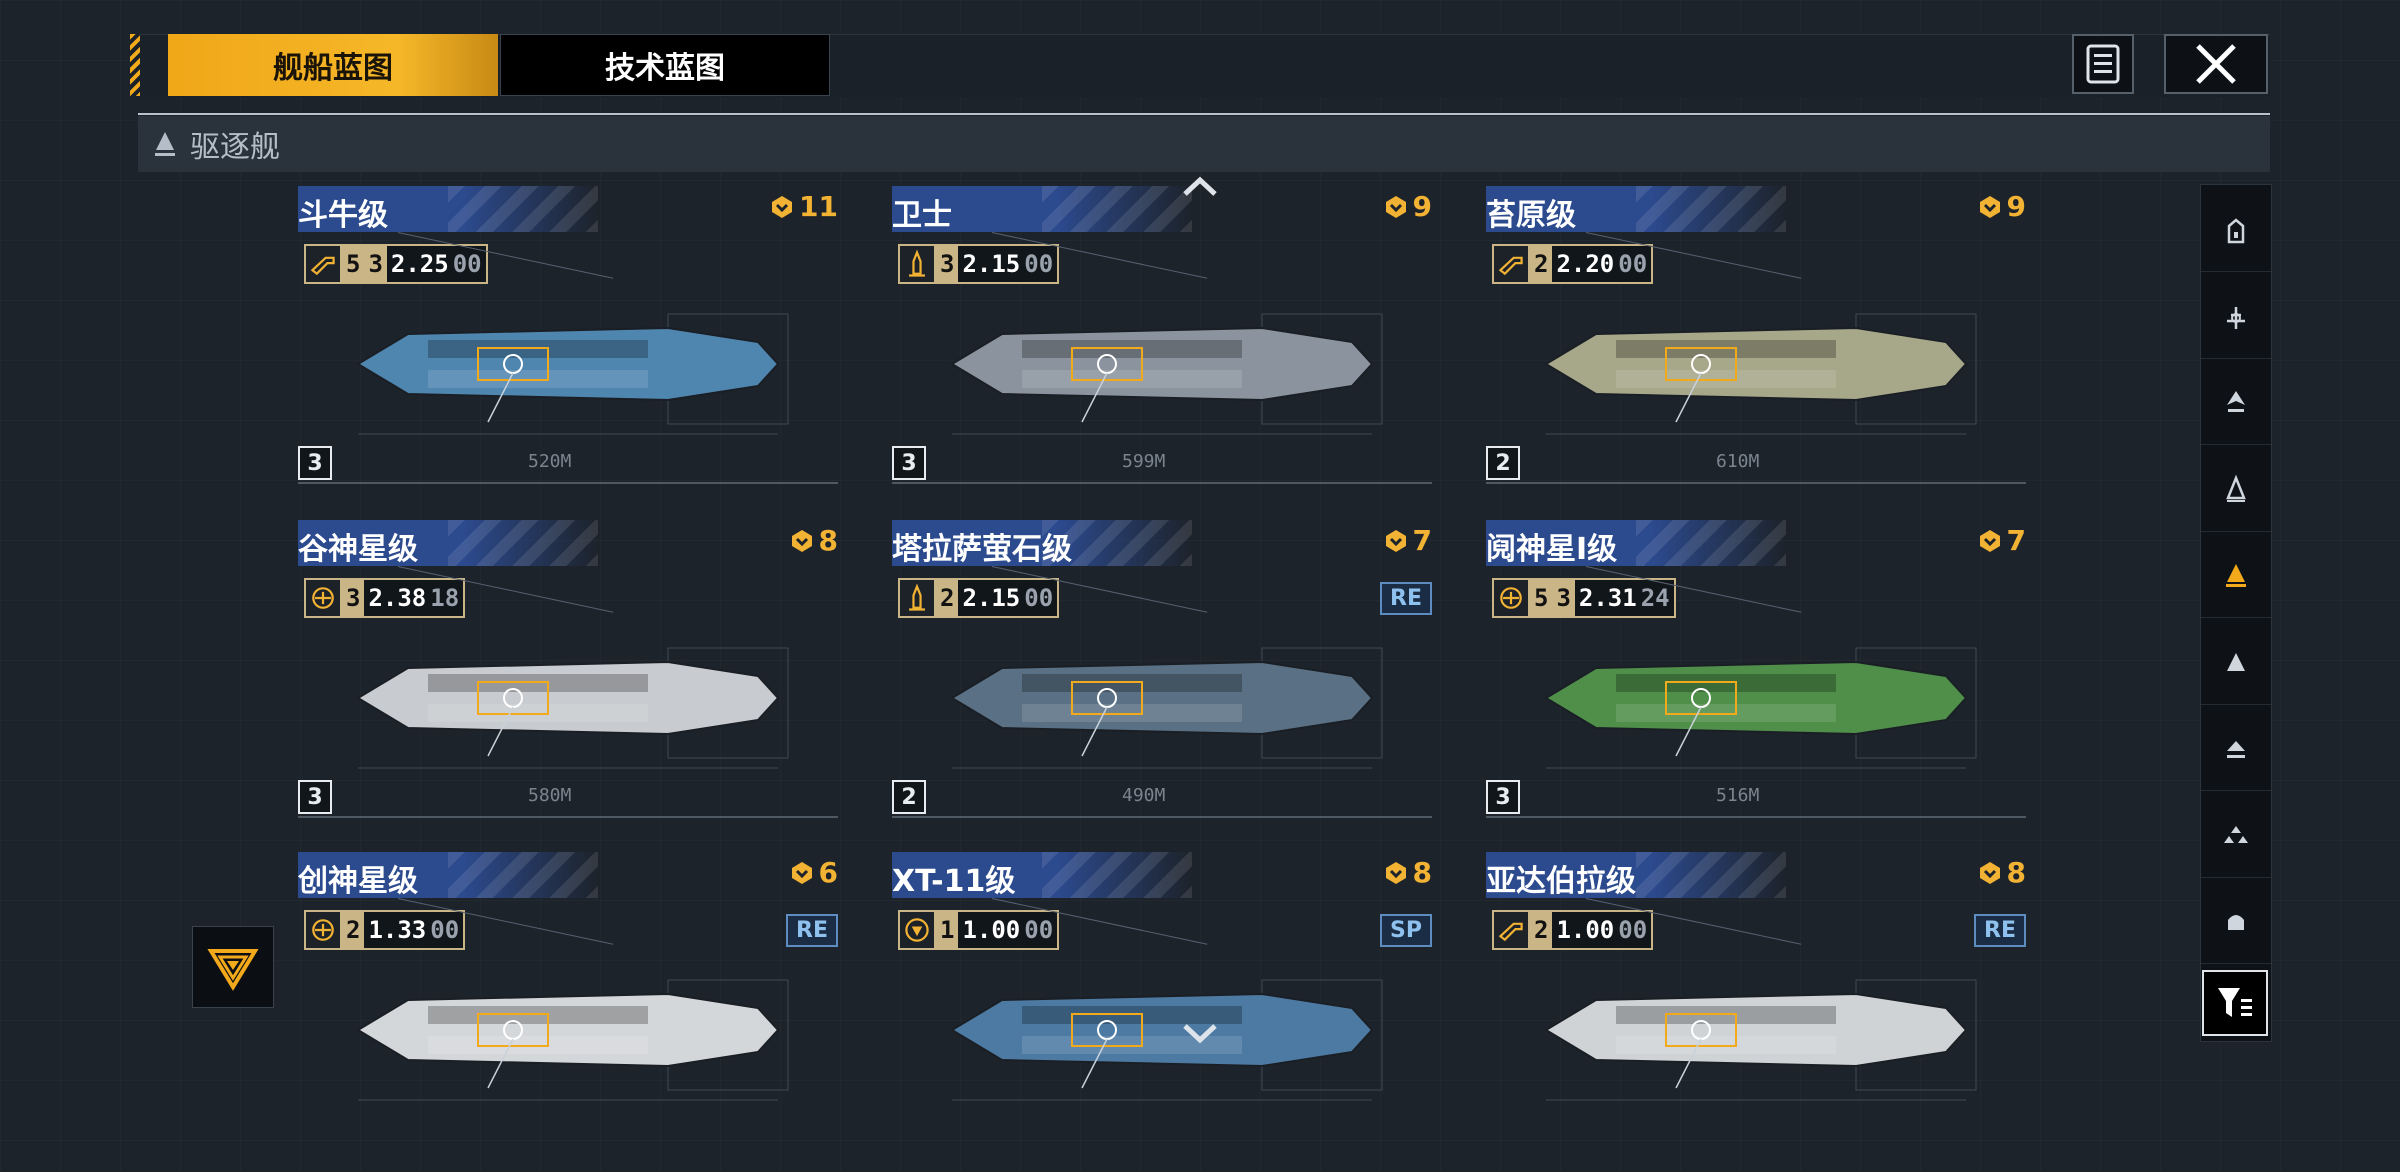 The width and height of the screenshot is (2400, 1172). I want to click on ship-name: 苔原级, so click(1531, 215).